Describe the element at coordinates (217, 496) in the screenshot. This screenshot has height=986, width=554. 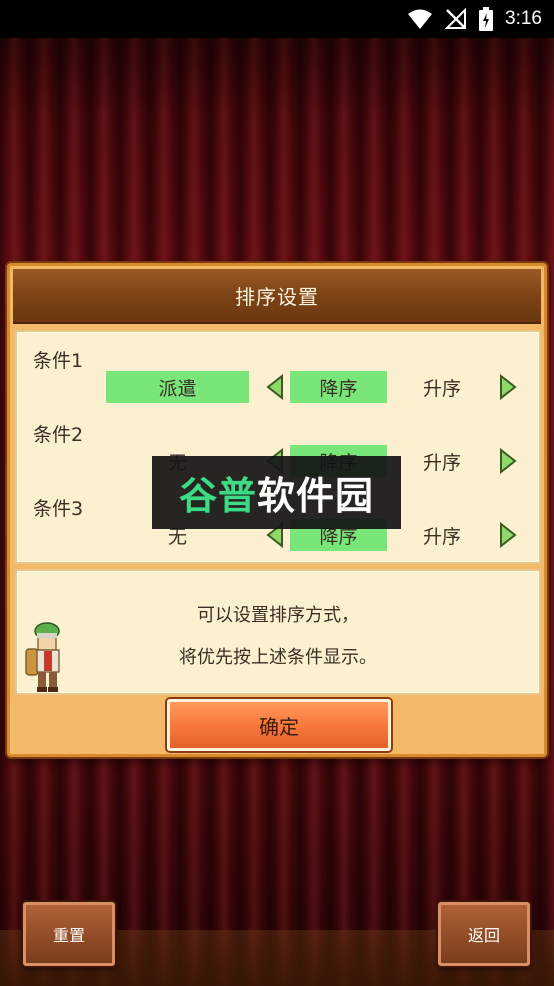
I see `watermark-text-green: 谷普` at that location.